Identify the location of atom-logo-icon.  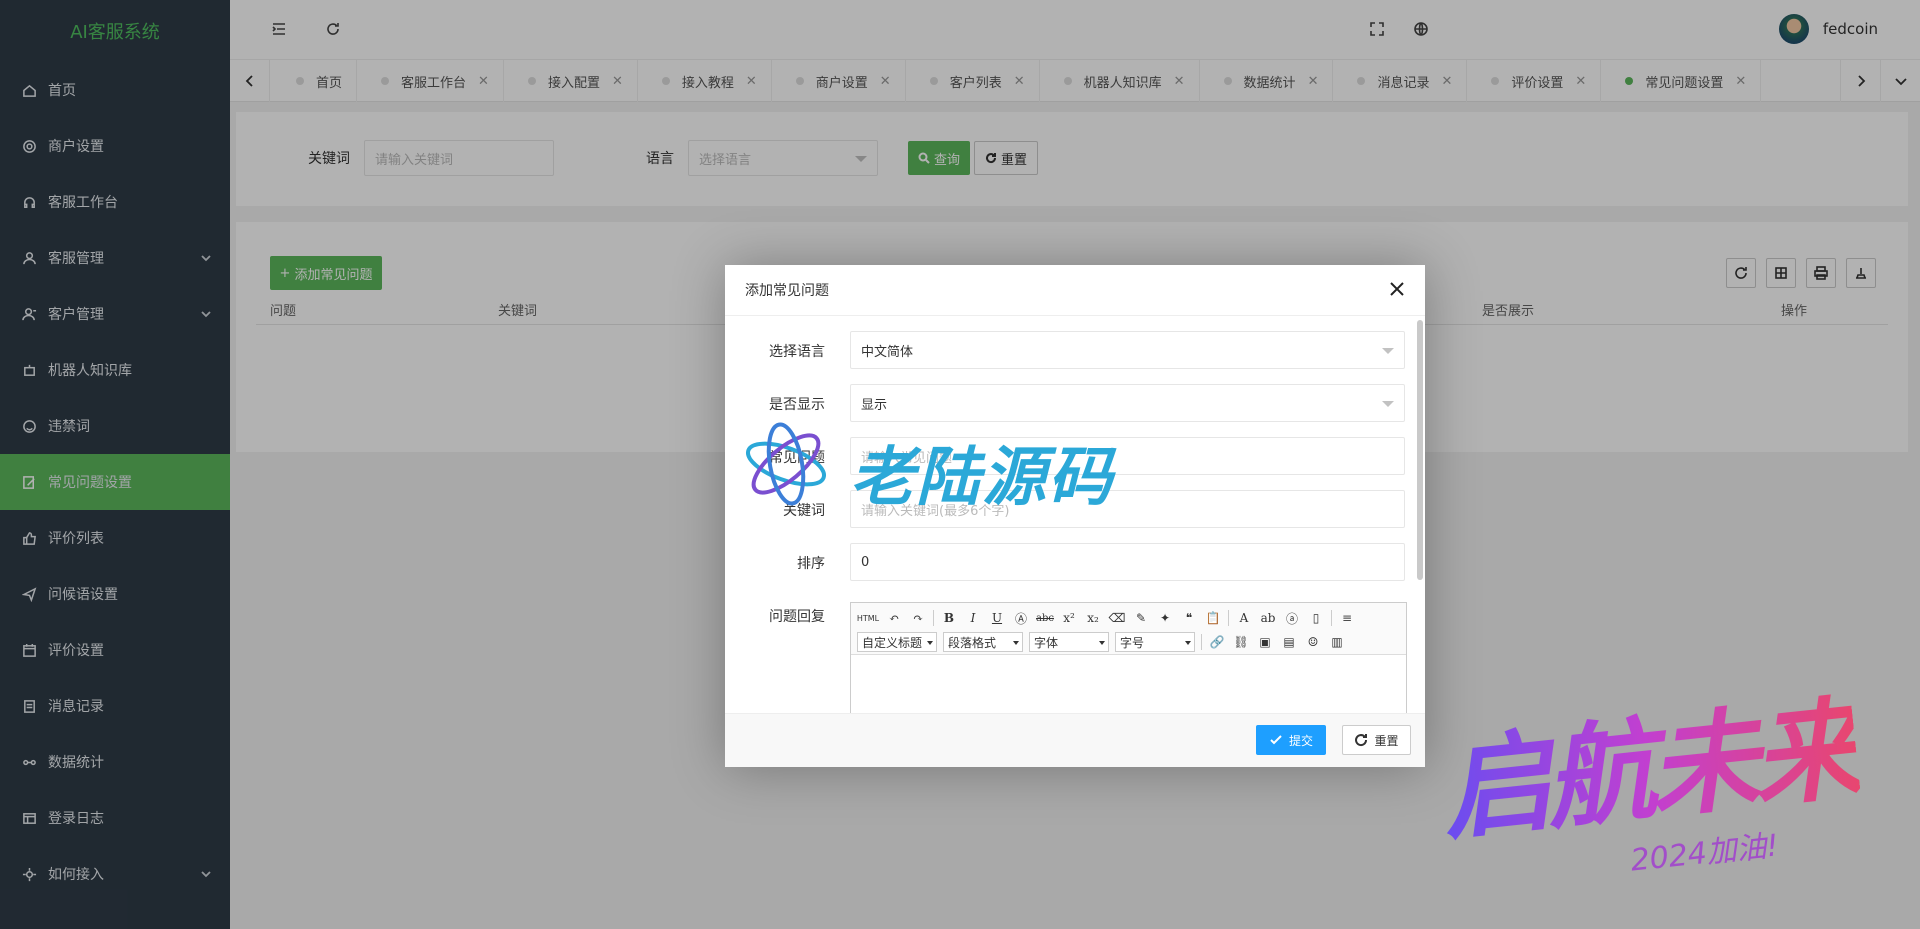
(786, 464).